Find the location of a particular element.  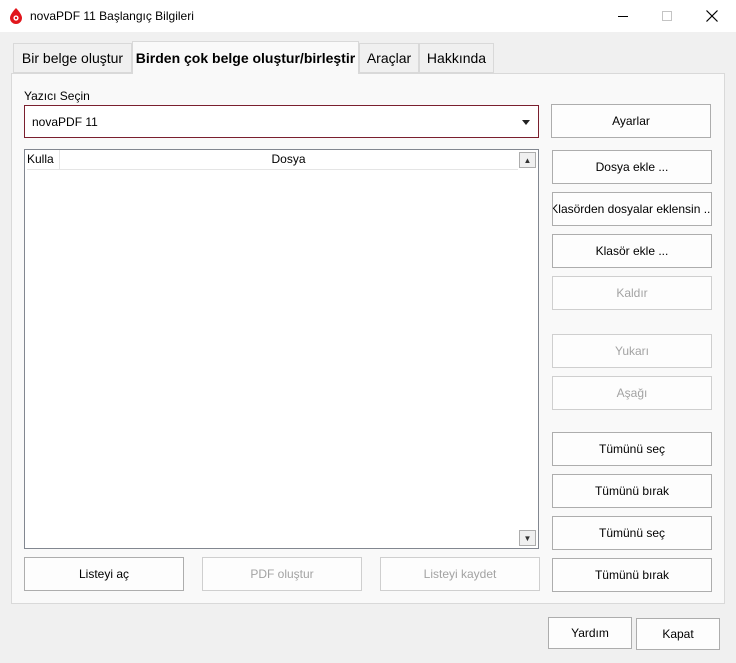

arrow-up-icon: ▲ is located at coordinates (527, 160).